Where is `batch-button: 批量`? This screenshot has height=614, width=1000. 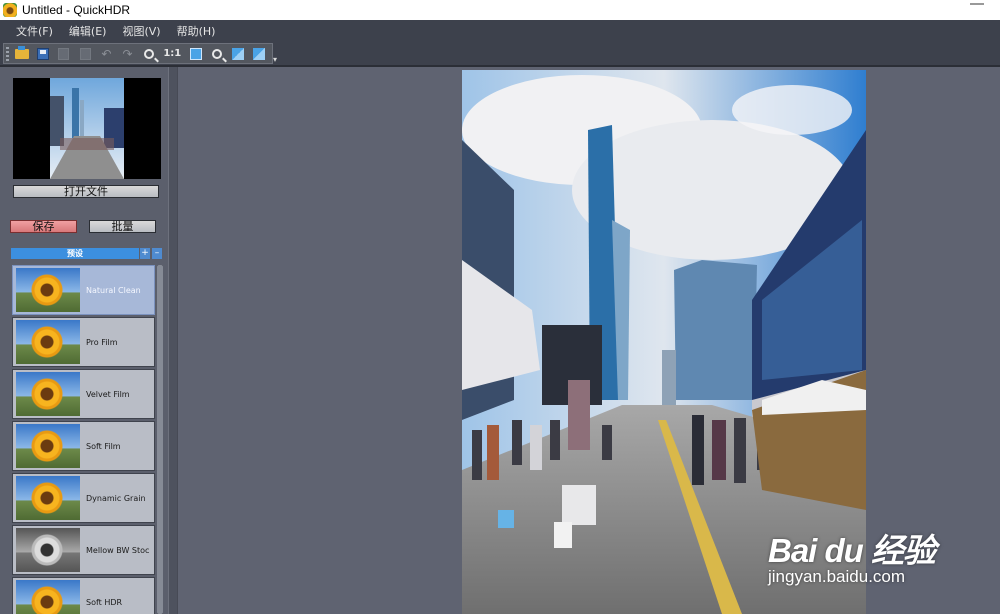
batch-button: 批量 is located at coordinates (122, 226).